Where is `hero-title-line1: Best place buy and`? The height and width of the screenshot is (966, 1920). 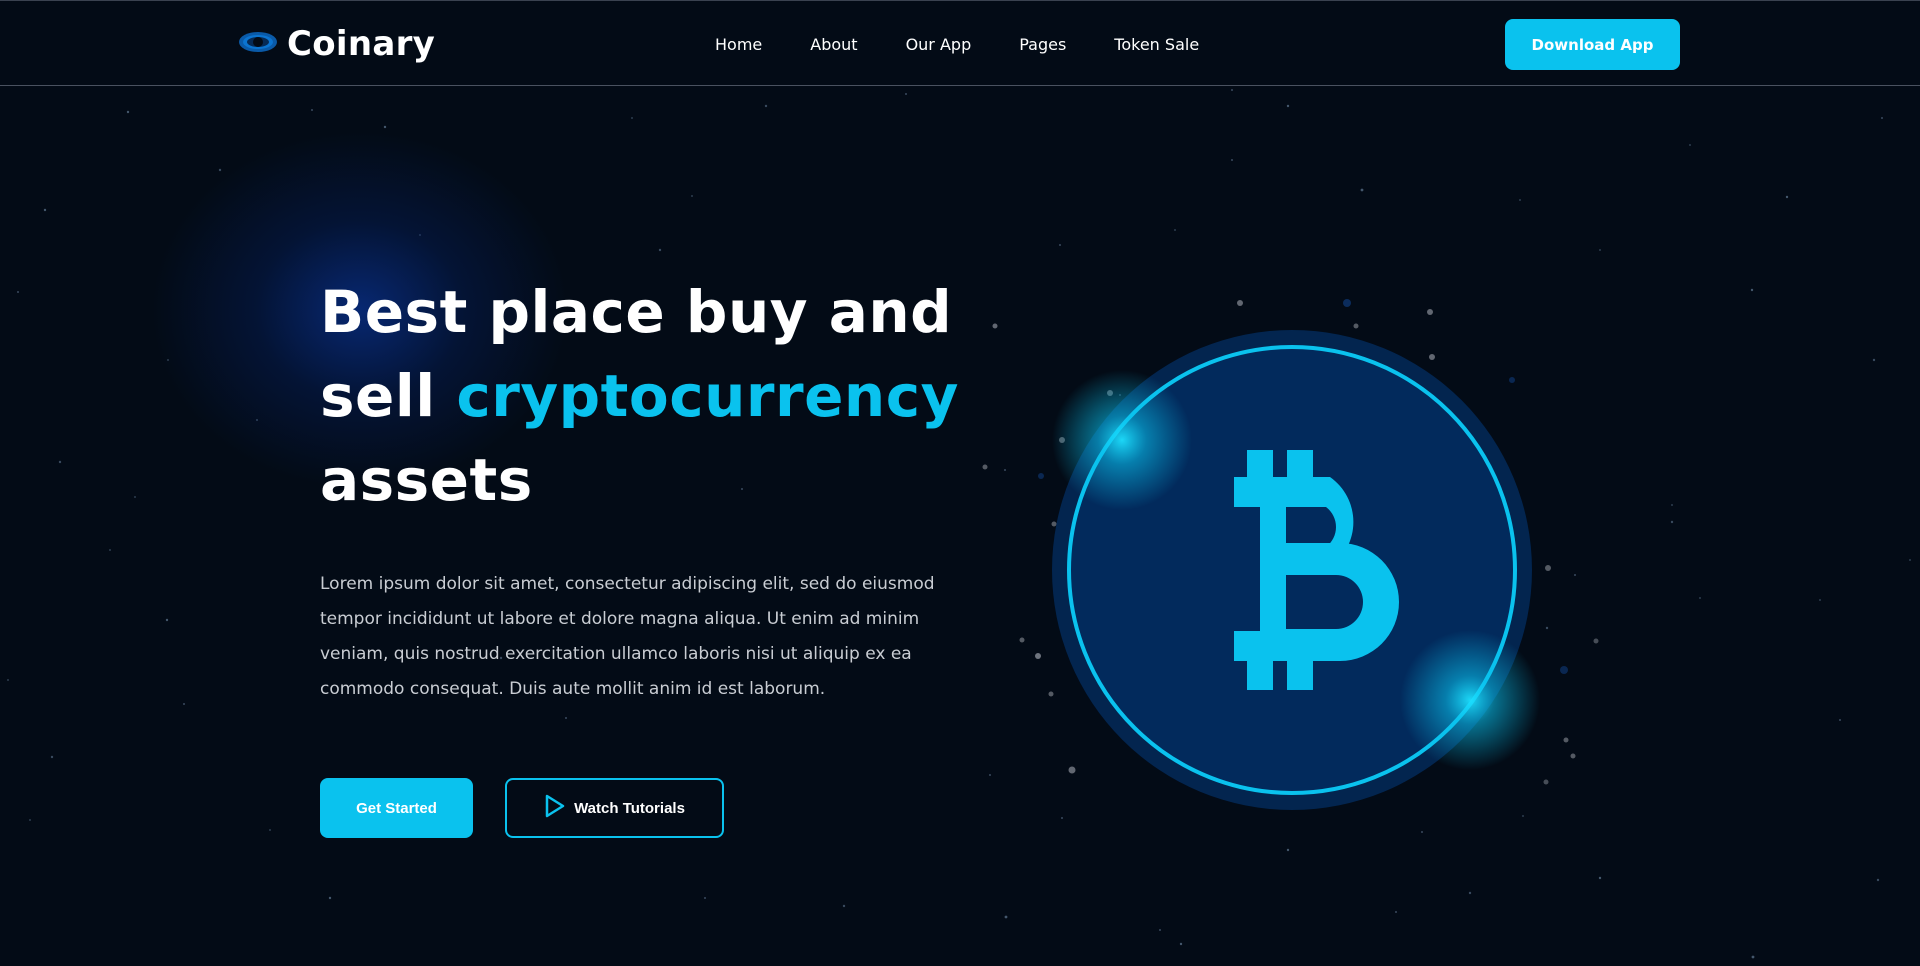
hero-title-line1: Best place buy and is located at coordinates (636, 312).